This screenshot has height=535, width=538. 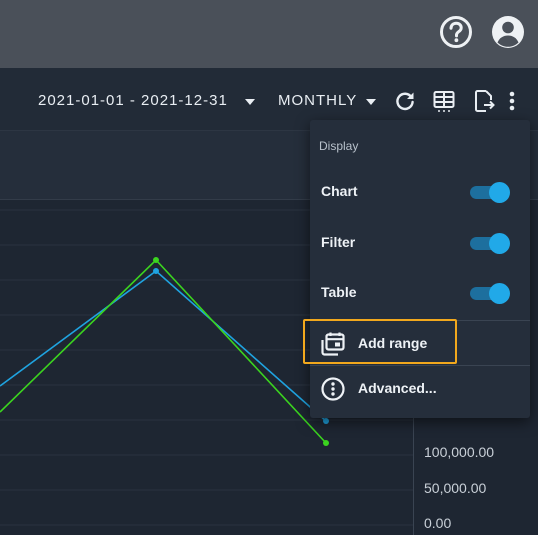 What do you see at coordinates (420, 192) in the screenshot?
I see `menu-item-chart: Chart` at bounding box center [420, 192].